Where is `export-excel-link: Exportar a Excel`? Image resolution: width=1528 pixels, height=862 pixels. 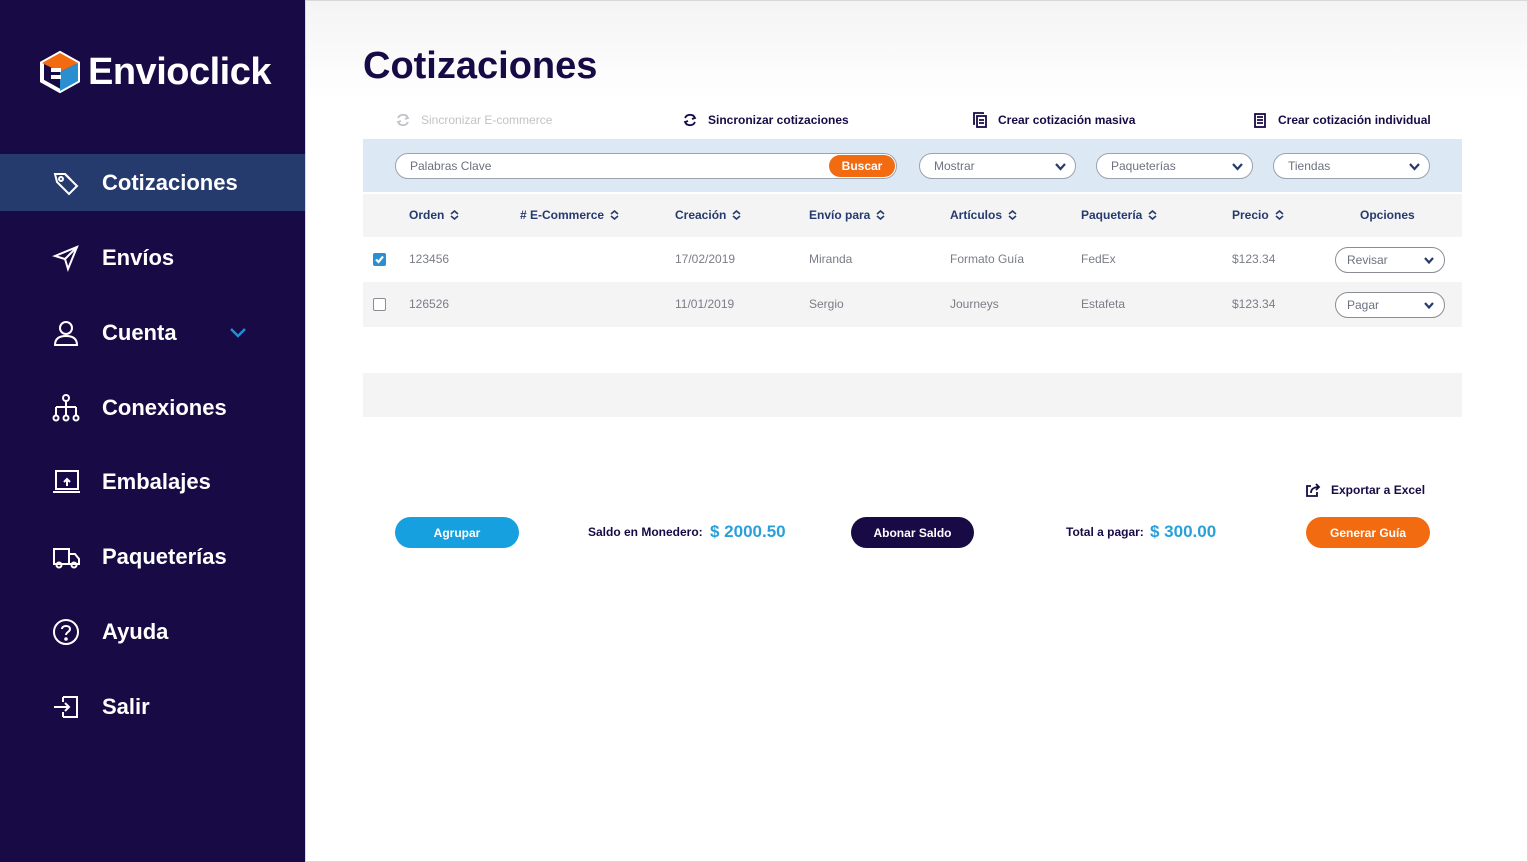
export-excel-link: Exportar a Excel is located at coordinates (1365, 490).